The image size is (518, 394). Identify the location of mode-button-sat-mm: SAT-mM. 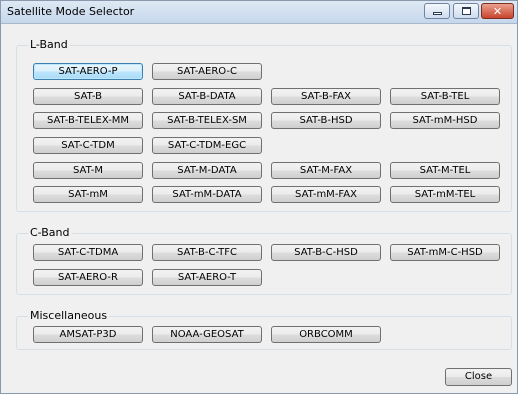
(88, 194).